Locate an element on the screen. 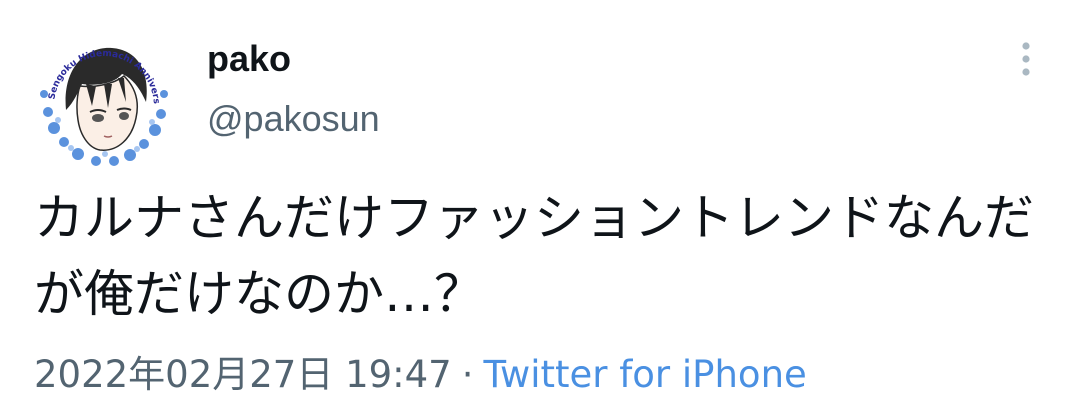  user-handle: @pakosun is located at coordinates (293, 119).